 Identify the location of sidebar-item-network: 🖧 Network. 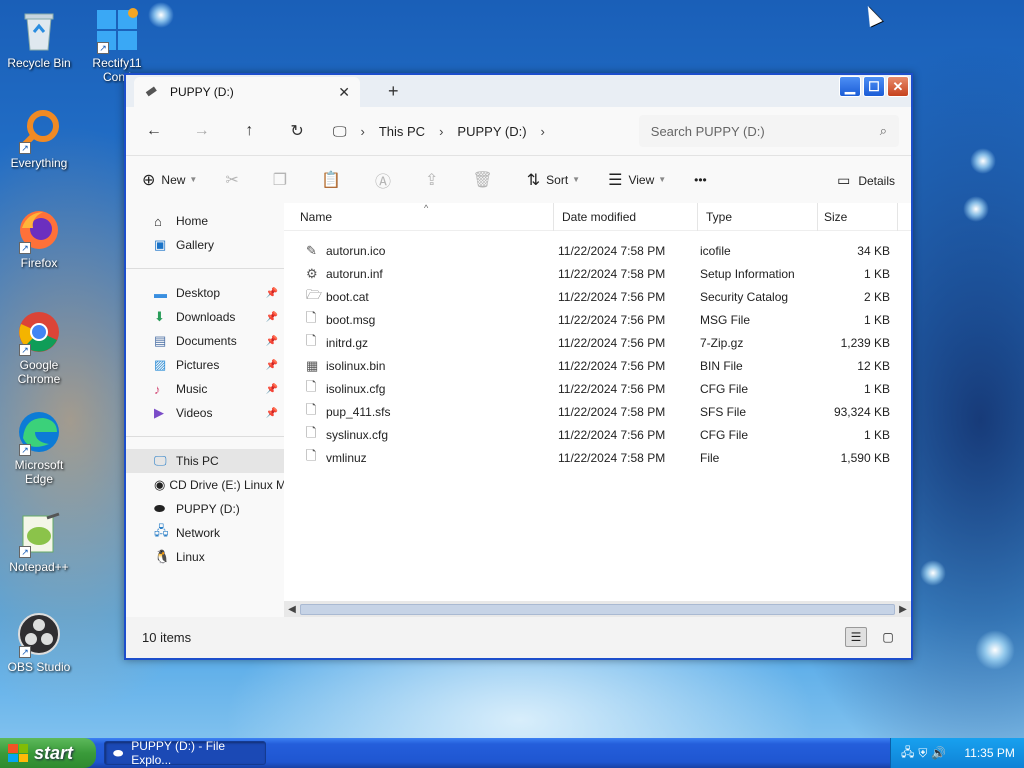
(205, 533).